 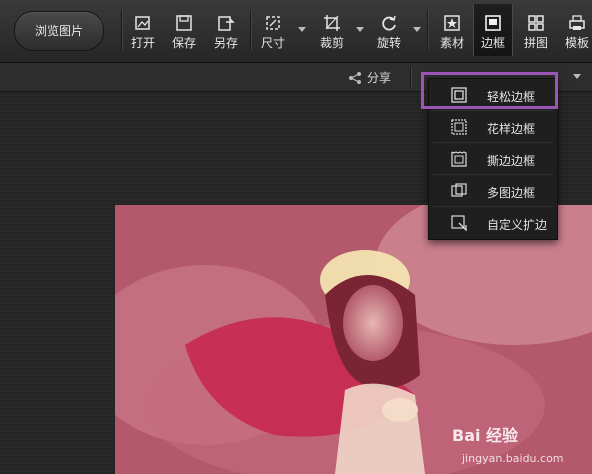 I want to click on rotate-button: 旋转, so click(x=389, y=32).